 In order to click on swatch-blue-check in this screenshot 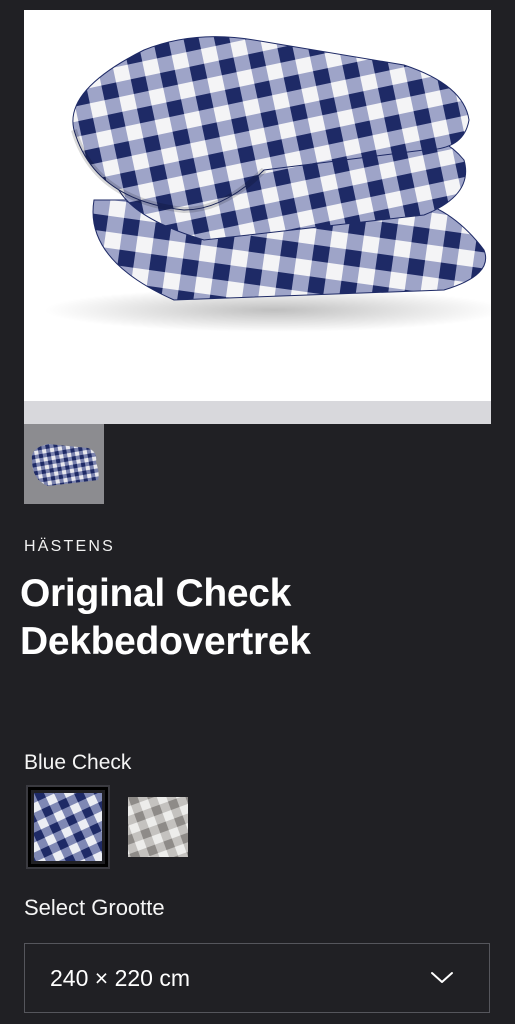, I will do `click(68, 827)`.